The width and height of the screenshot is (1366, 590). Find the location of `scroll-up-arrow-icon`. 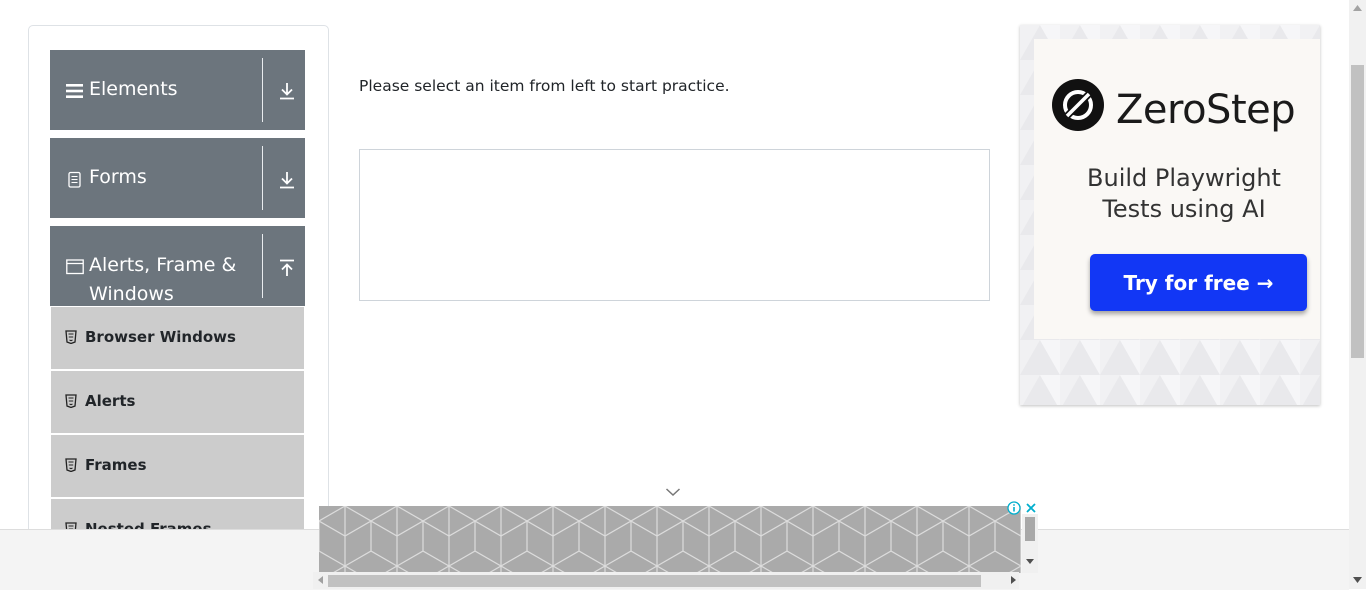

scroll-up-arrow-icon is located at coordinates (1357, 8).